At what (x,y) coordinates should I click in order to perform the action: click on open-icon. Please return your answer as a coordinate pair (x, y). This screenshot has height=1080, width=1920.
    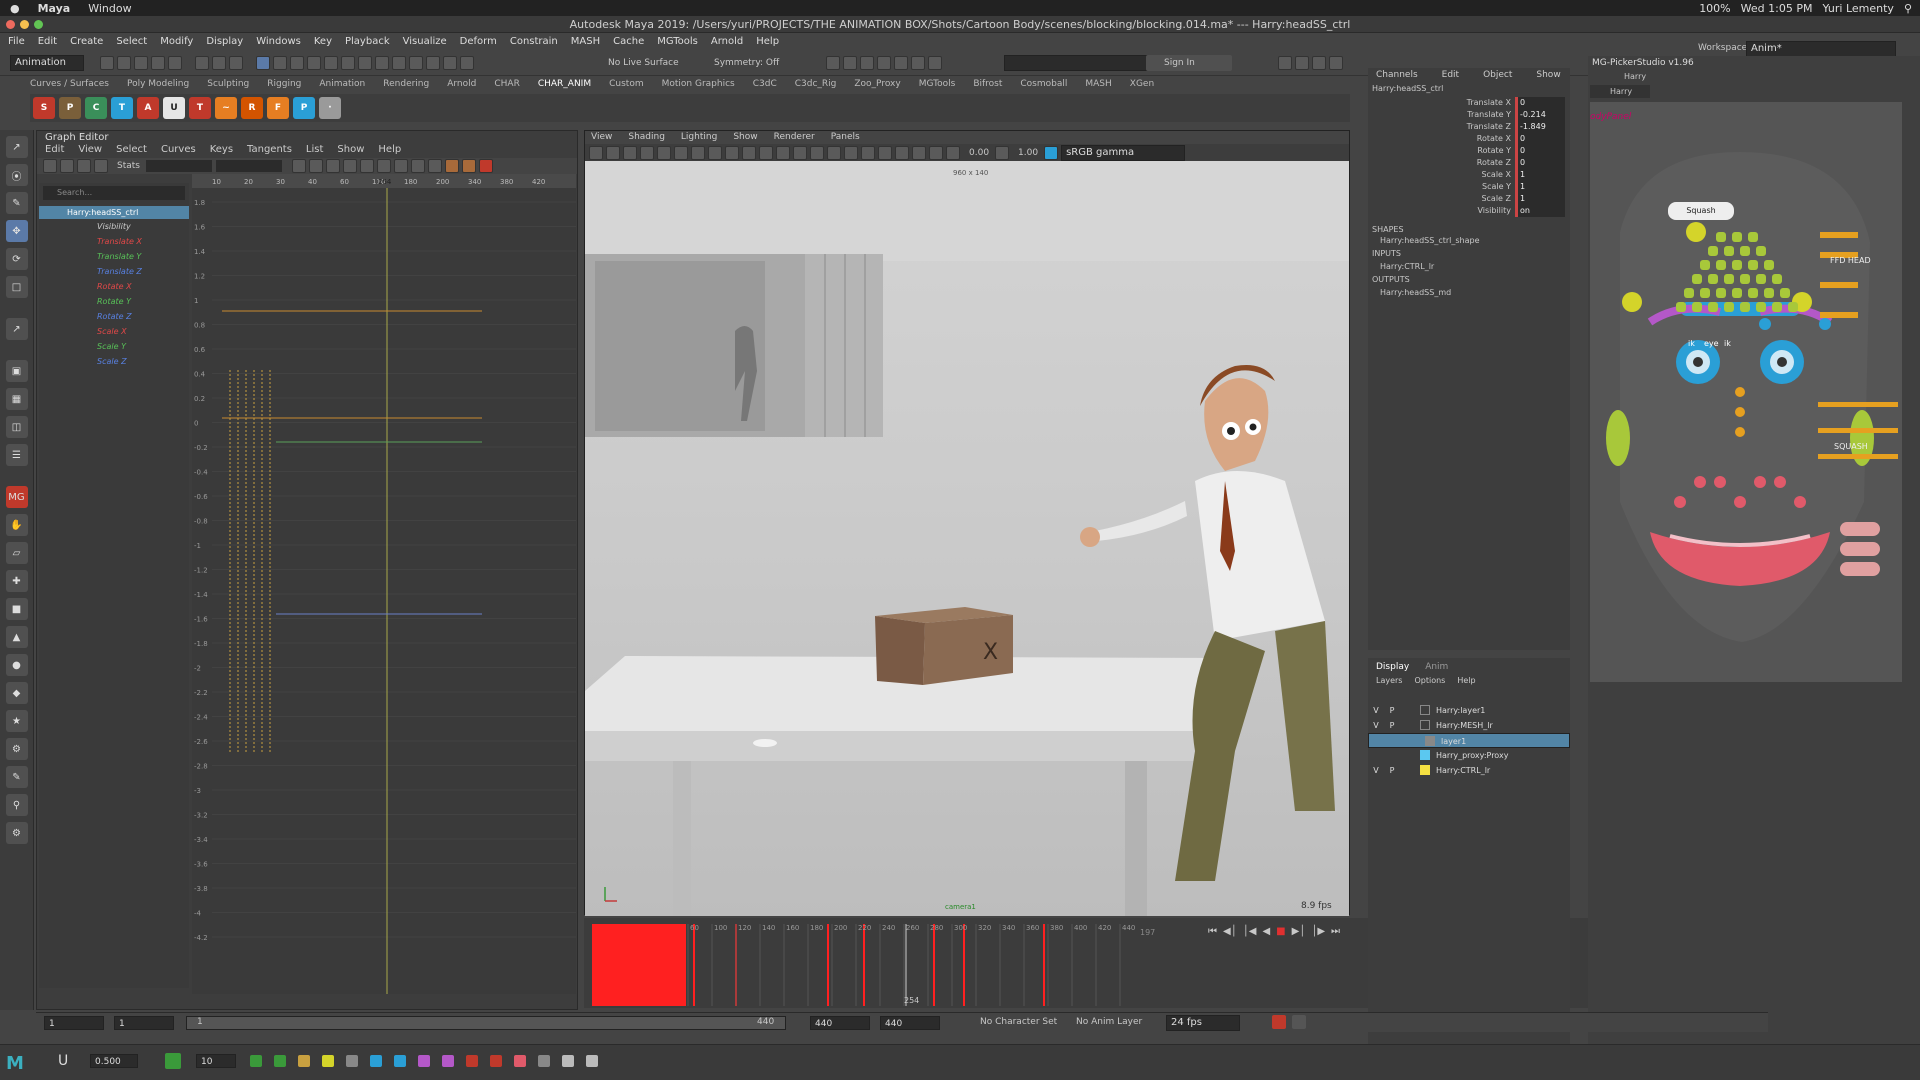
    Looking at the image, I should click on (124, 63).